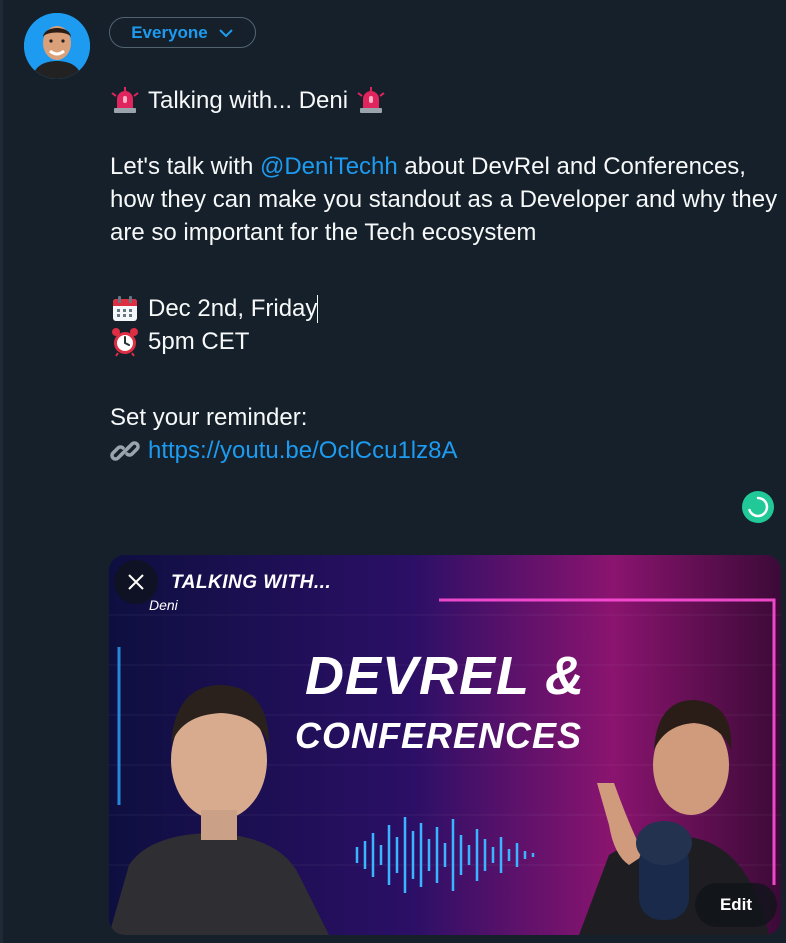 The width and height of the screenshot is (786, 943). I want to click on time-line: 5pm CET, so click(444, 341).